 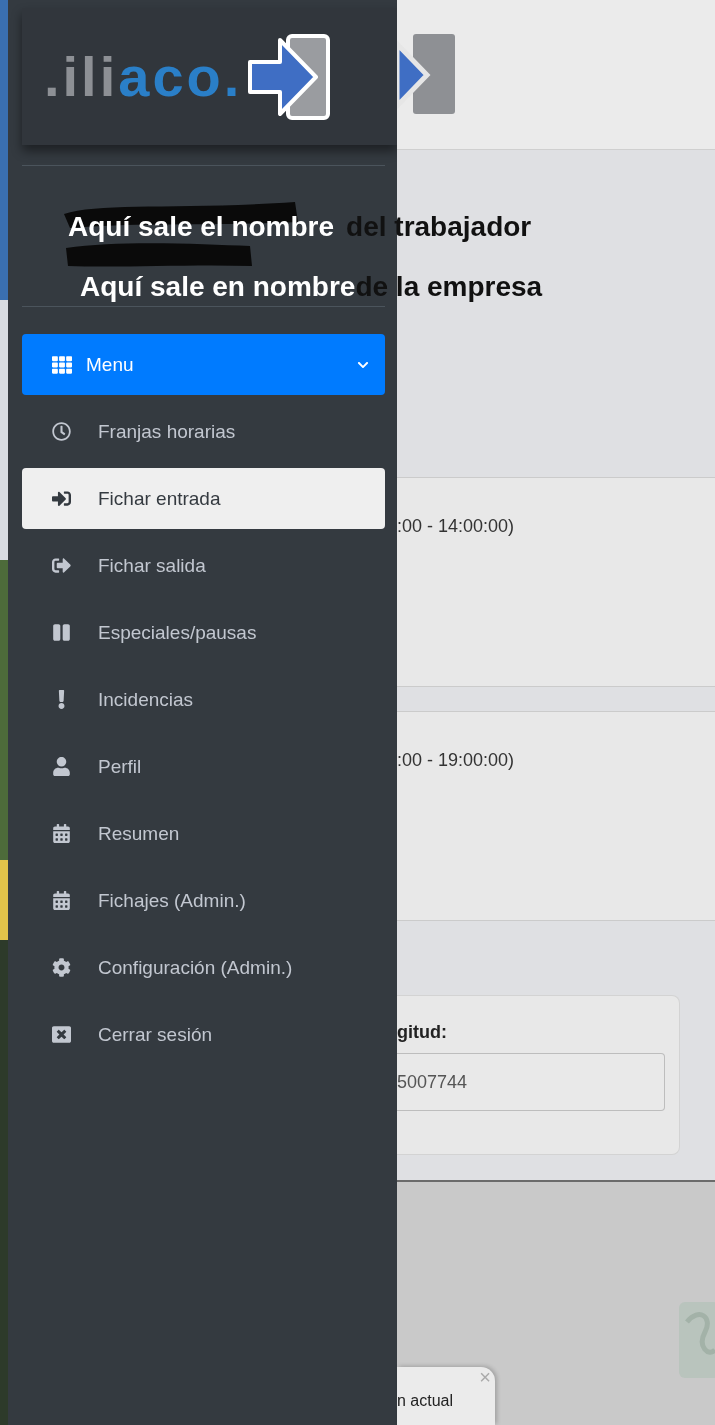 What do you see at coordinates (289, 76) in the screenshot?
I see `arrow-logo-icon` at bounding box center [289, 76].